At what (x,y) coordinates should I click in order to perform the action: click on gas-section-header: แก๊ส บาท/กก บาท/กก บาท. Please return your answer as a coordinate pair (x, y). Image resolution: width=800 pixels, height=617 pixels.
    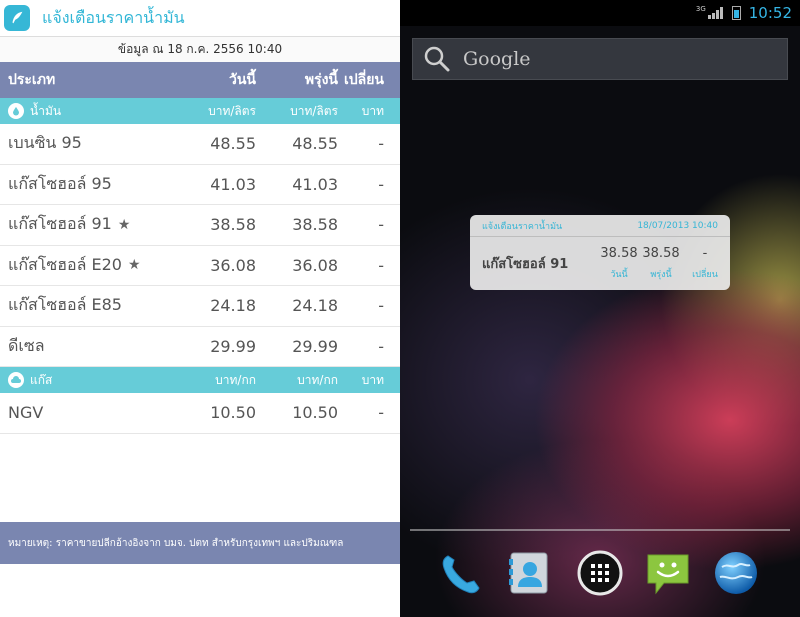
    Looking at the image, I should click on (200, 380).